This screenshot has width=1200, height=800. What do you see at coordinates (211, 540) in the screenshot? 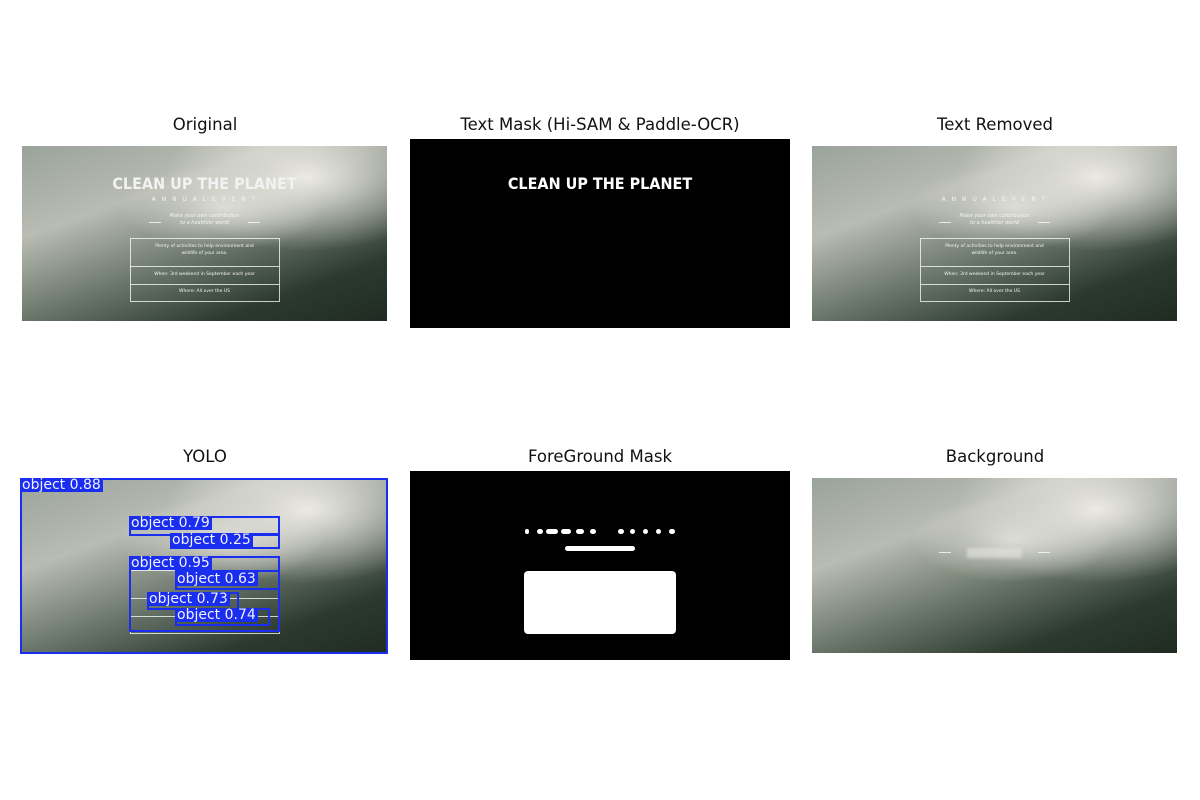
I see `detection-label-3: object 0.25` at bounding box center [211, 540].